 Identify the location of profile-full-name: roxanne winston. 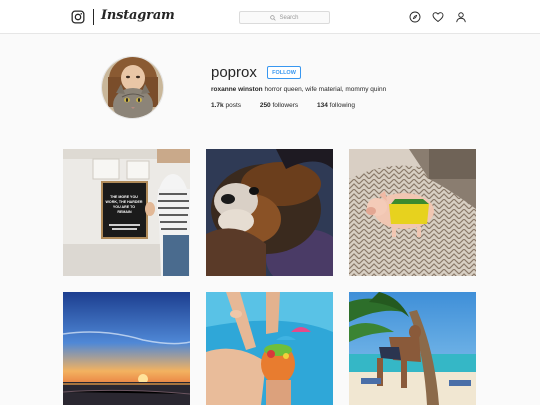
(237, 89).